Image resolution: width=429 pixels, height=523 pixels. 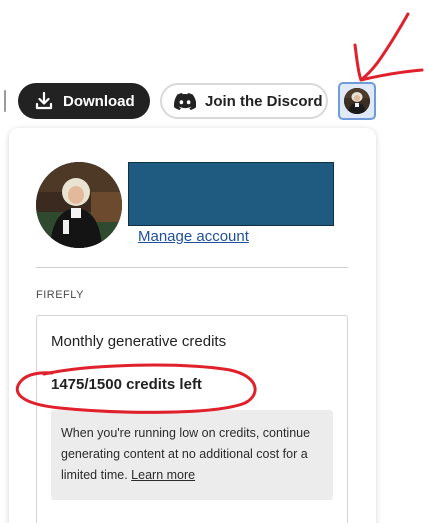 I want to click on join-discord-button: Join the Discord, so click(x=244, y=101).